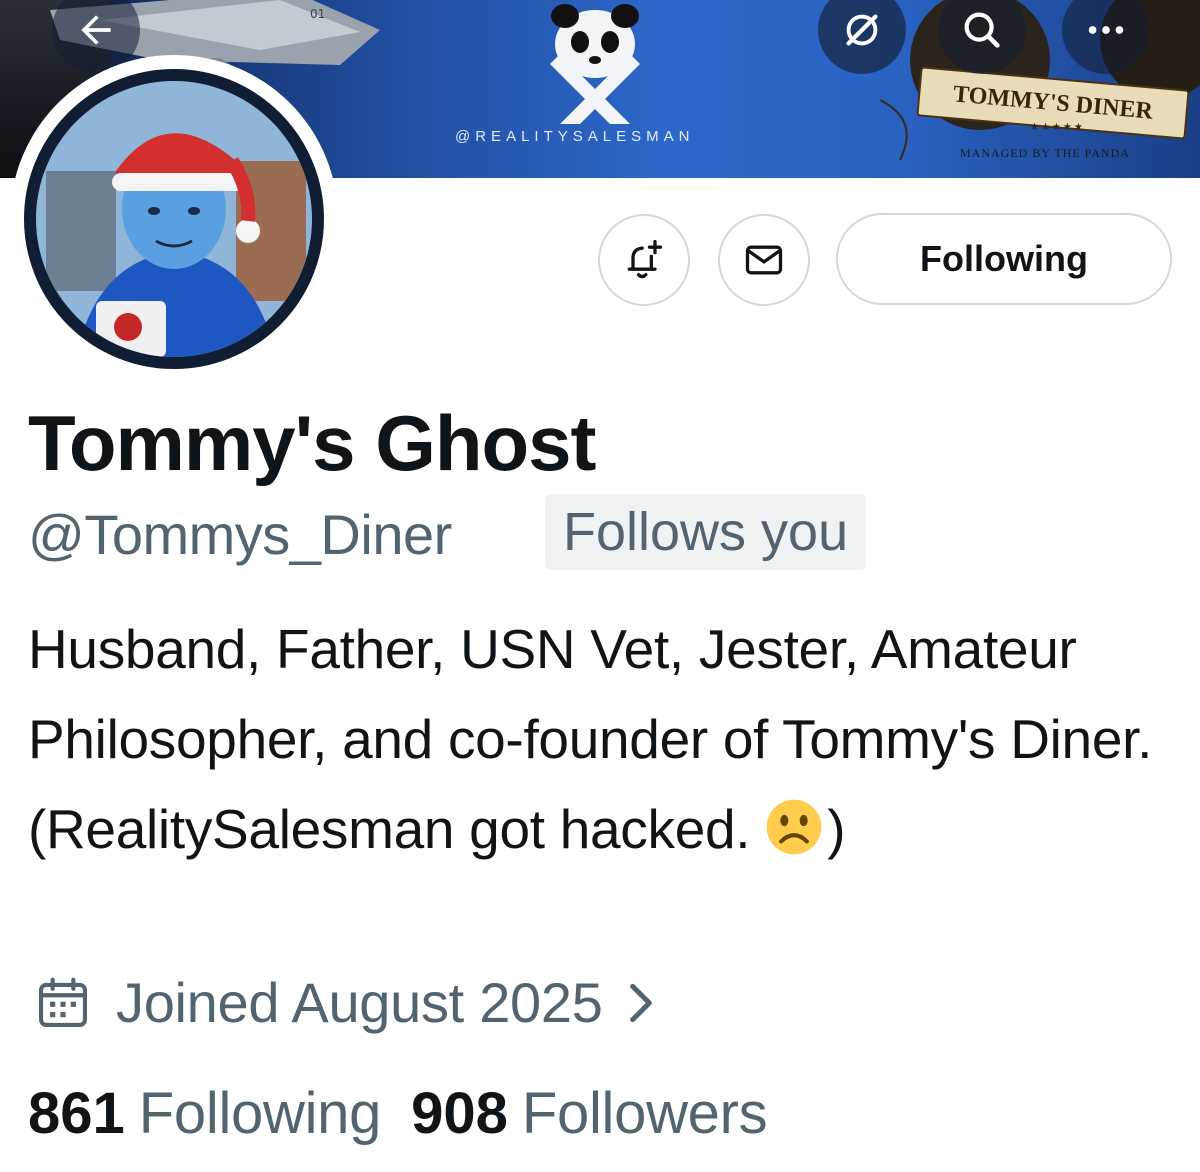 This screenshot has width=1200, height=1172. I want to click on avatar-image, so click(174, 219).